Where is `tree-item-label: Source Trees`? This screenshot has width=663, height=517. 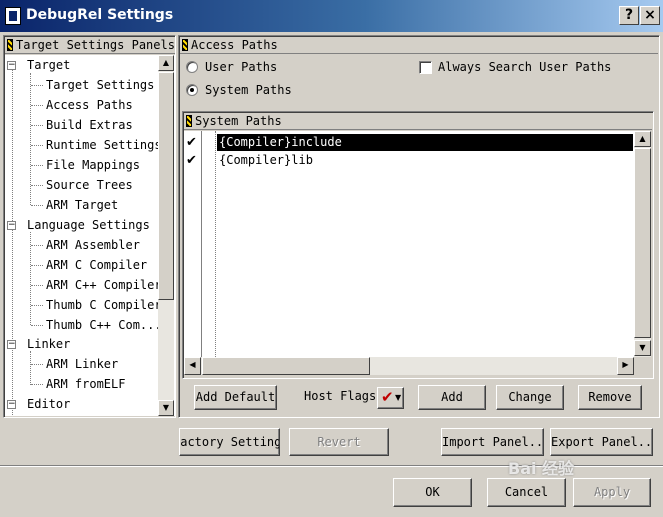 tree-item-label: Source Trees is located at coordinates (89, 185).